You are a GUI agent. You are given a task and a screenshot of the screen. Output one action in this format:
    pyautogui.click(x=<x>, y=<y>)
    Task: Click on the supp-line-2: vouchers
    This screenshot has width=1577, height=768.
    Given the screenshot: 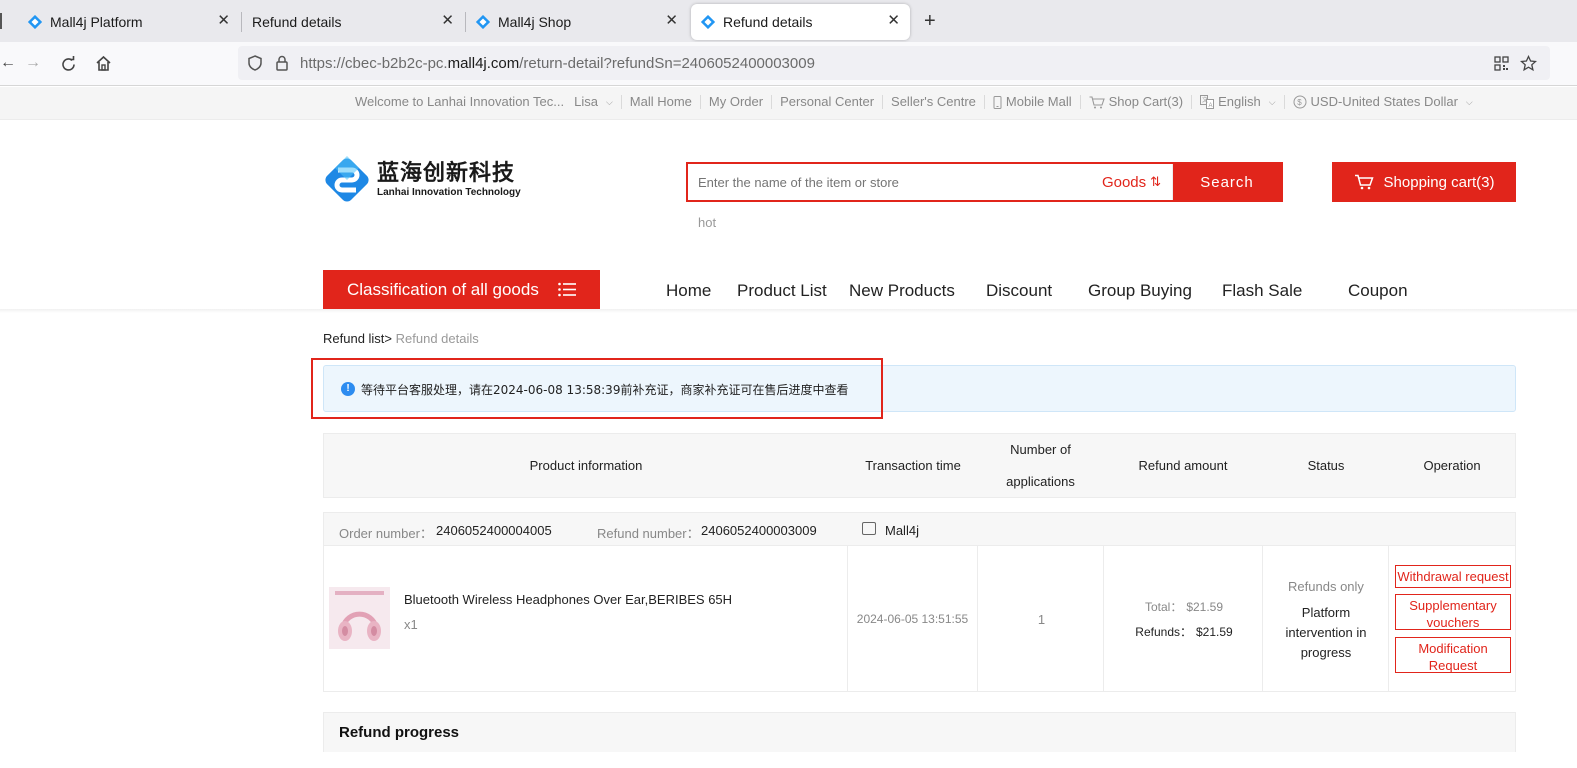 What is the action you would take?
    pyautogui.click(x=1453, y=622)
    